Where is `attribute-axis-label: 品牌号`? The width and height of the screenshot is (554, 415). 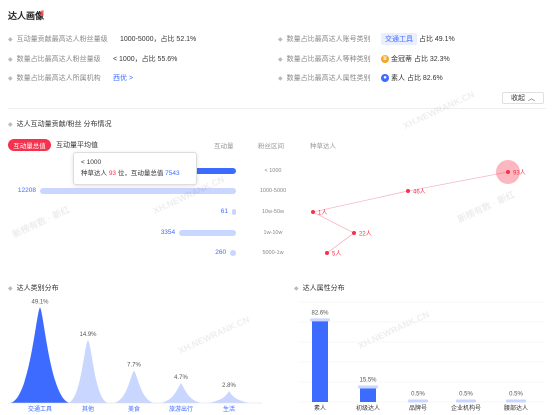 attribute-axis-label: 品牌号 is located at coordinates (418, 408).